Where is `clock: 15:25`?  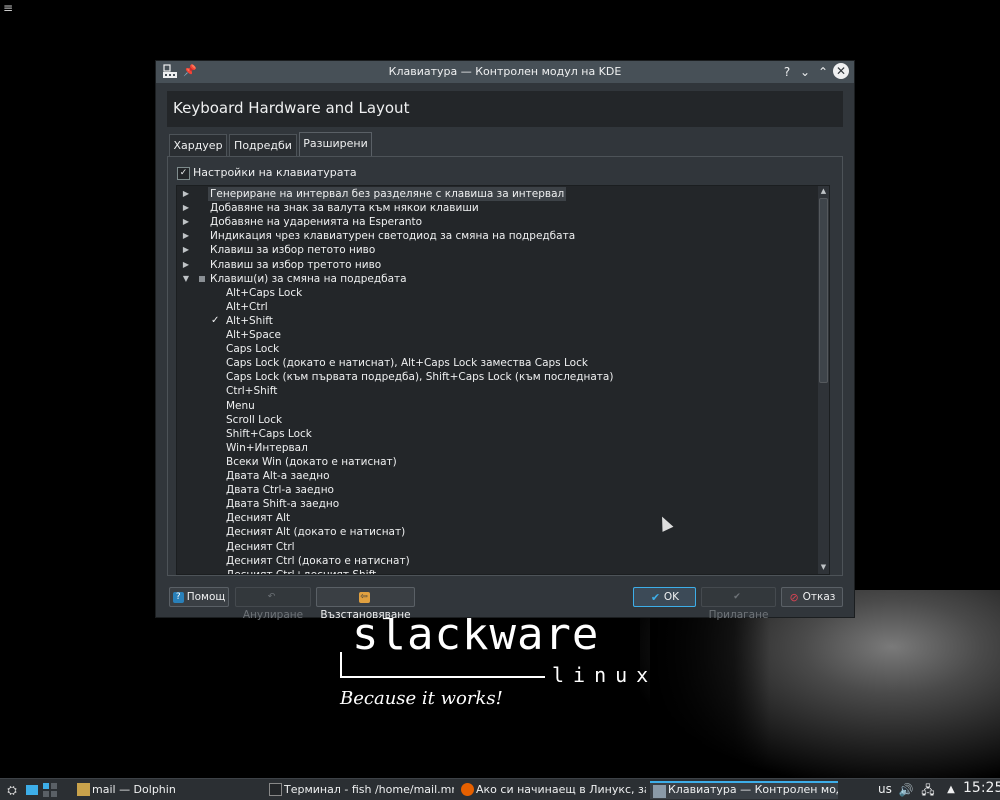
clock: 15:25 is located at coordinates (981, 788).